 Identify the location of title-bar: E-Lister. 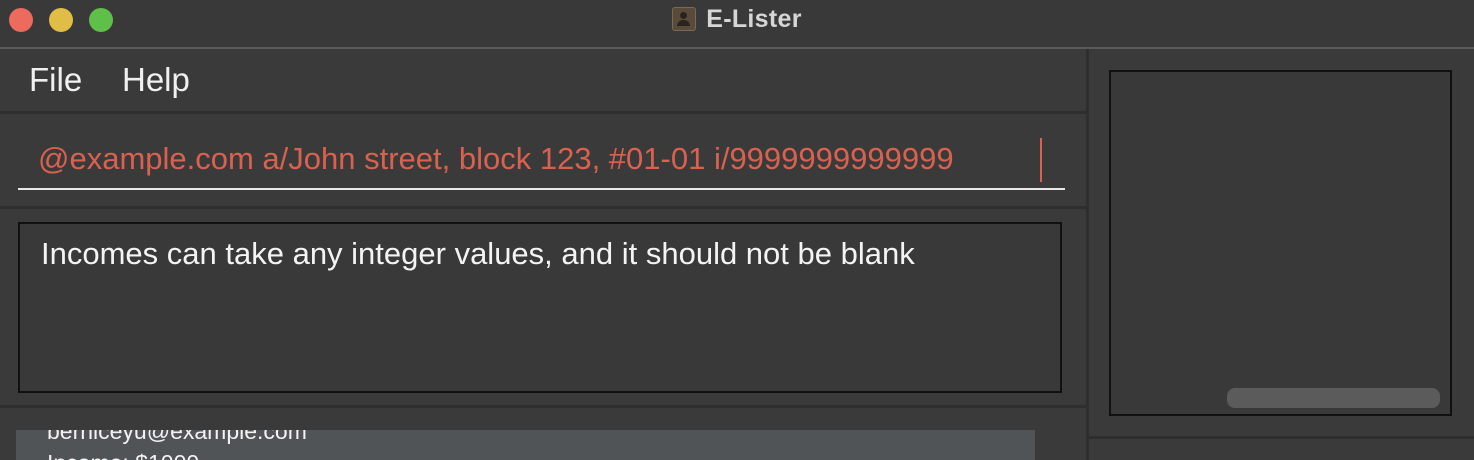
(737, 24).